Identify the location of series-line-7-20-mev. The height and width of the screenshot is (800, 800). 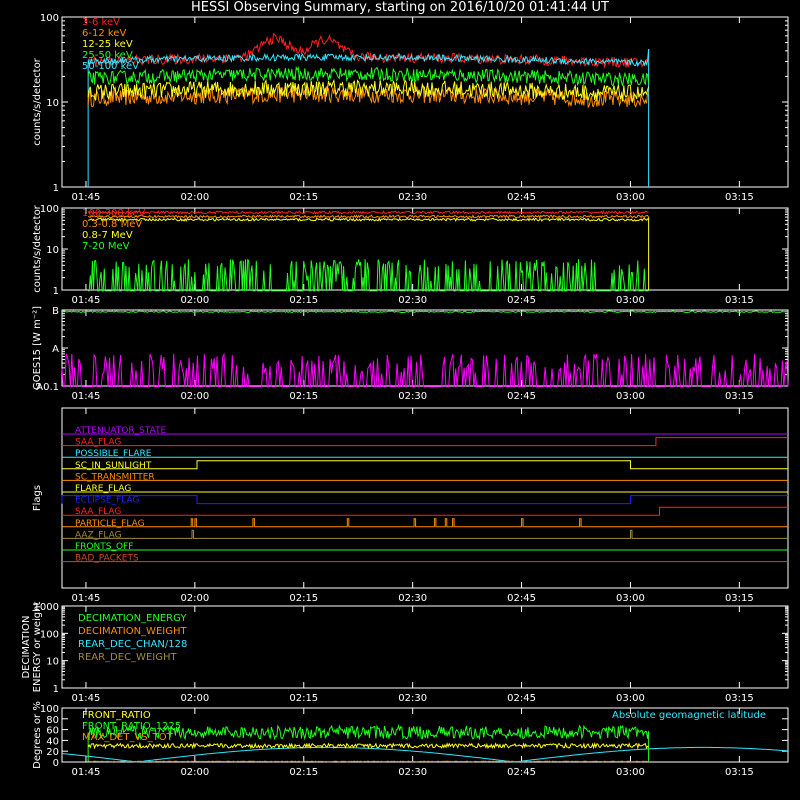
(368, 275).